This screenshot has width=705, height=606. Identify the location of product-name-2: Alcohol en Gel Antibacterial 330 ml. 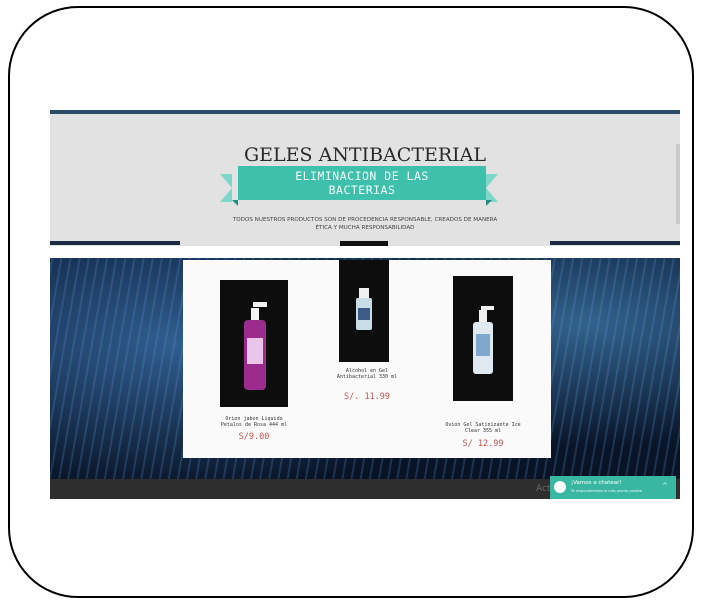
(367, 374).